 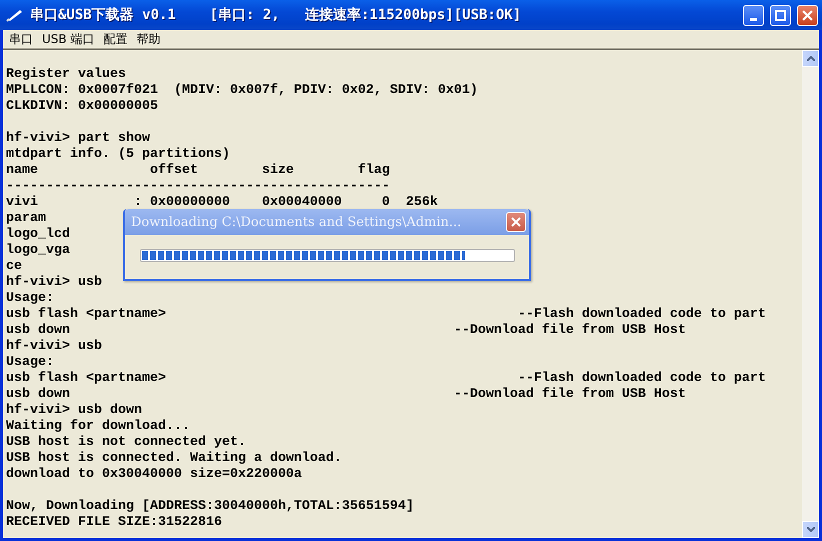 I want to click on console-line: hf-vivi> part show, so click(x=78, y=139).